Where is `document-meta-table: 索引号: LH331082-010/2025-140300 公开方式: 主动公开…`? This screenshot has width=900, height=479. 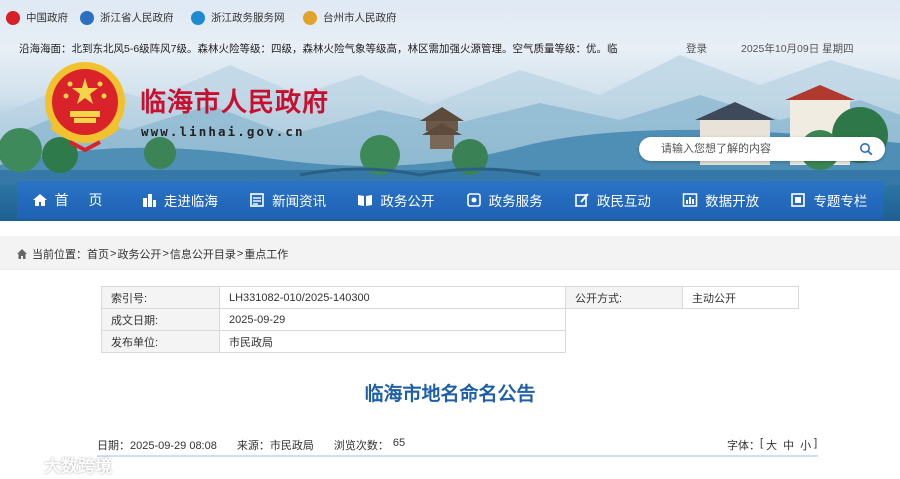 document-meta-table: 索引号: LH331082-010/2025-140300 公开方式: 主动公开… is located at coordinates (450, 319).